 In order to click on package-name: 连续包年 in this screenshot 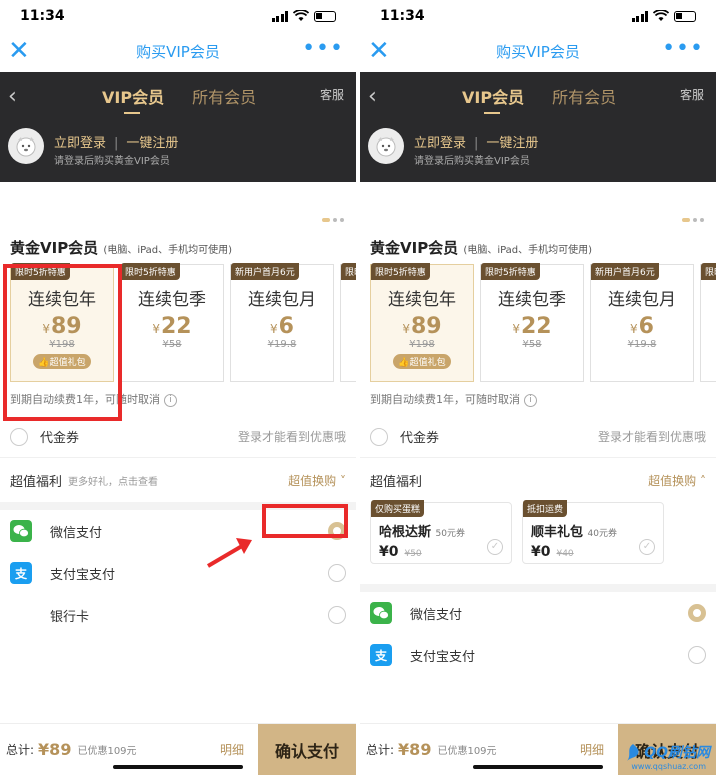, I will do `click(422, 300)`.